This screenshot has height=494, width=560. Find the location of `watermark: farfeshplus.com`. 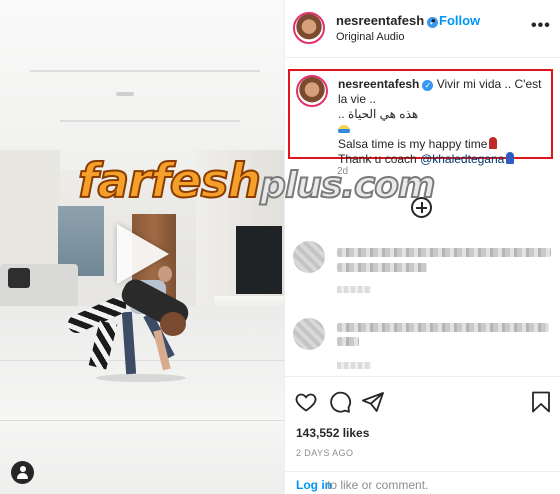

watermark: farfeshplus.com is located at coordinates (257, 181).